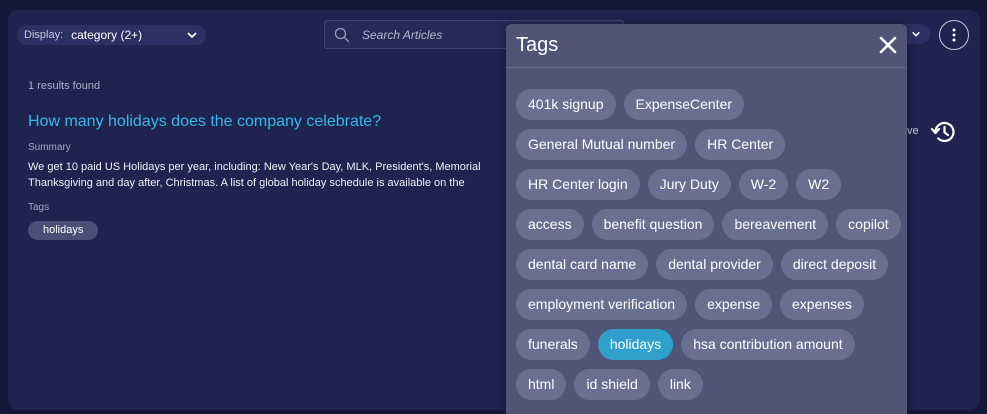 The width and height of the screenshot is (987, 414). Describe the element at coordinates (541, 384) in the screenshot. I see `tag-chip: html` at that location.